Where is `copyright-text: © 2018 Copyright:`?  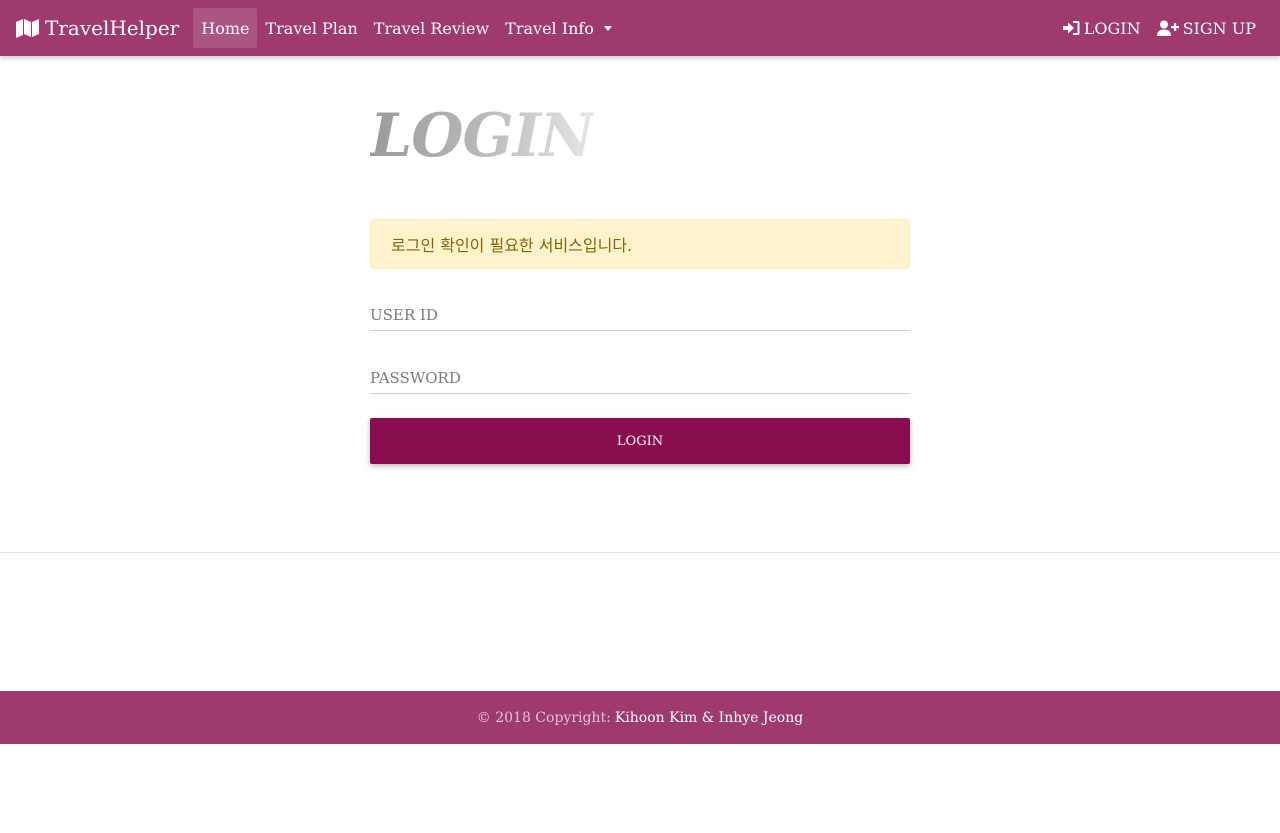 copyright-text: © 2018 Copyright: is located at coordinates (543, 717).